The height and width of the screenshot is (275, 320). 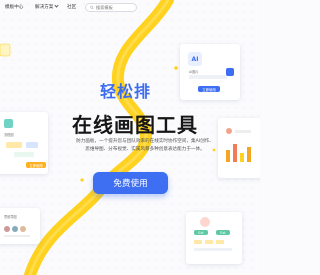 I want to click on flowchart-card: 流程图 立即使用, so click(x=24, y=143).